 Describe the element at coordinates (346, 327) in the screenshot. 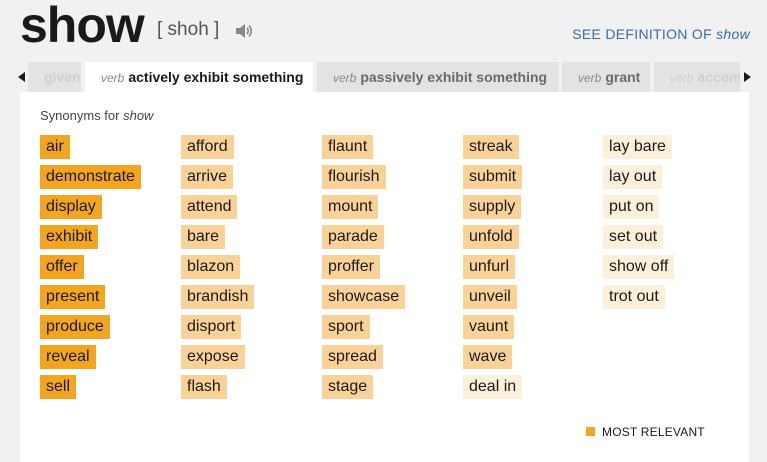

I see `synonym-chip: sport` at that location.